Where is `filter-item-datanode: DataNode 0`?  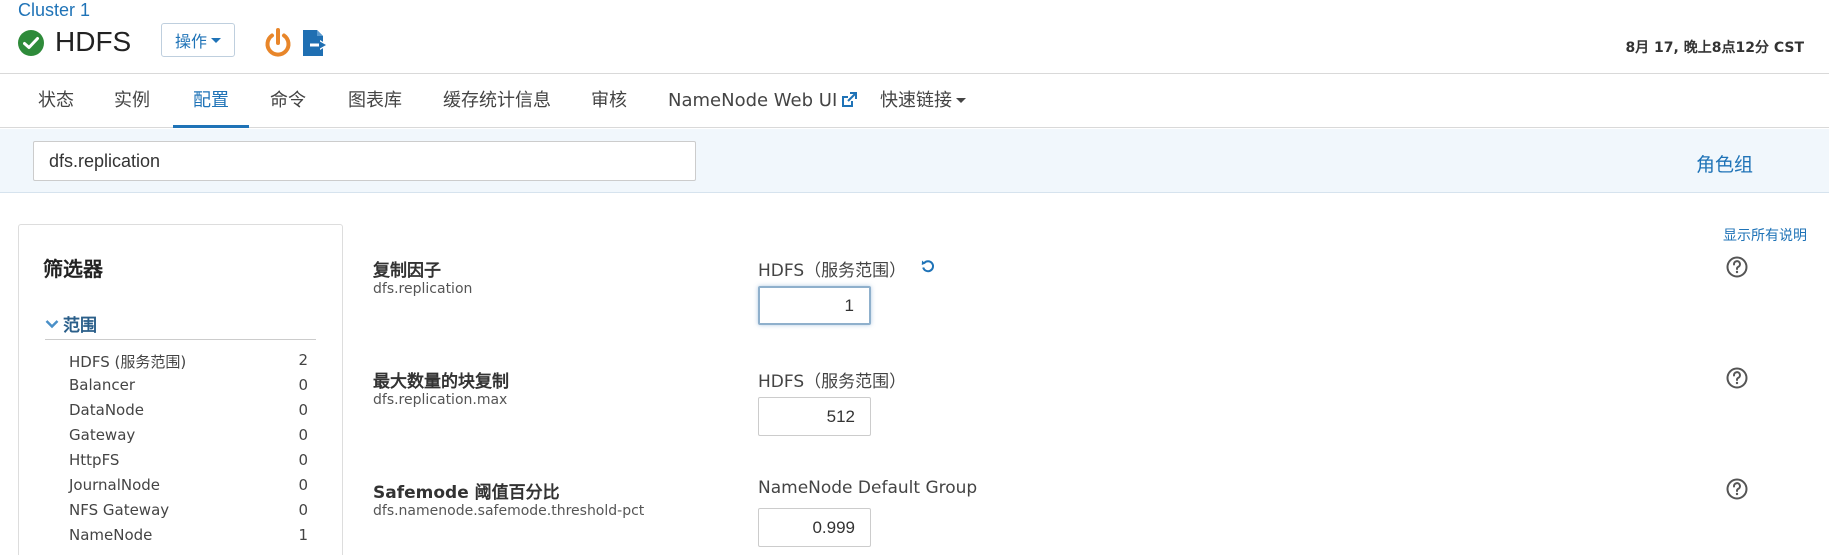 filter-item-datanode: DataNode 0 is located at coordinates (188, 413).